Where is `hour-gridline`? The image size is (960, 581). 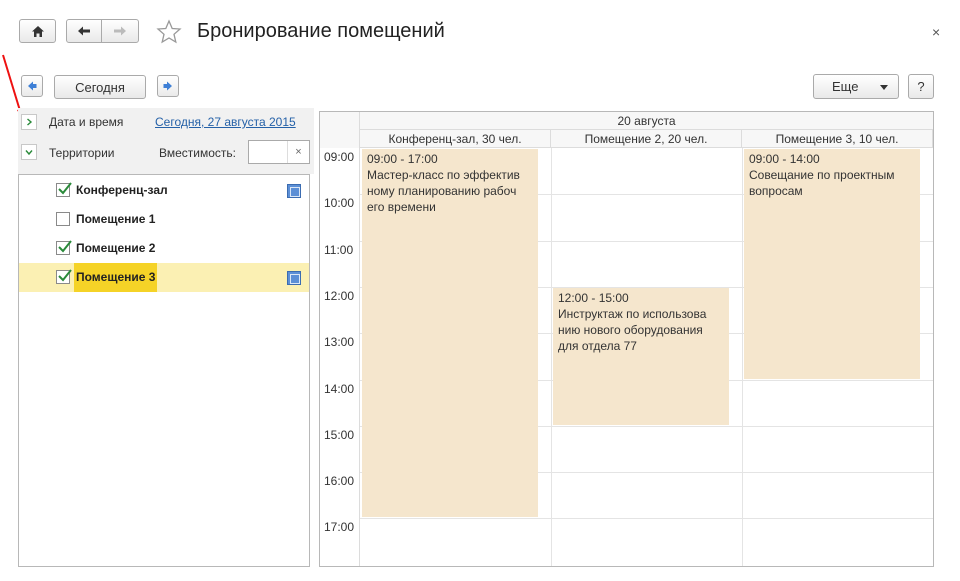
hour-gridline is located at coordinates (646, 519).